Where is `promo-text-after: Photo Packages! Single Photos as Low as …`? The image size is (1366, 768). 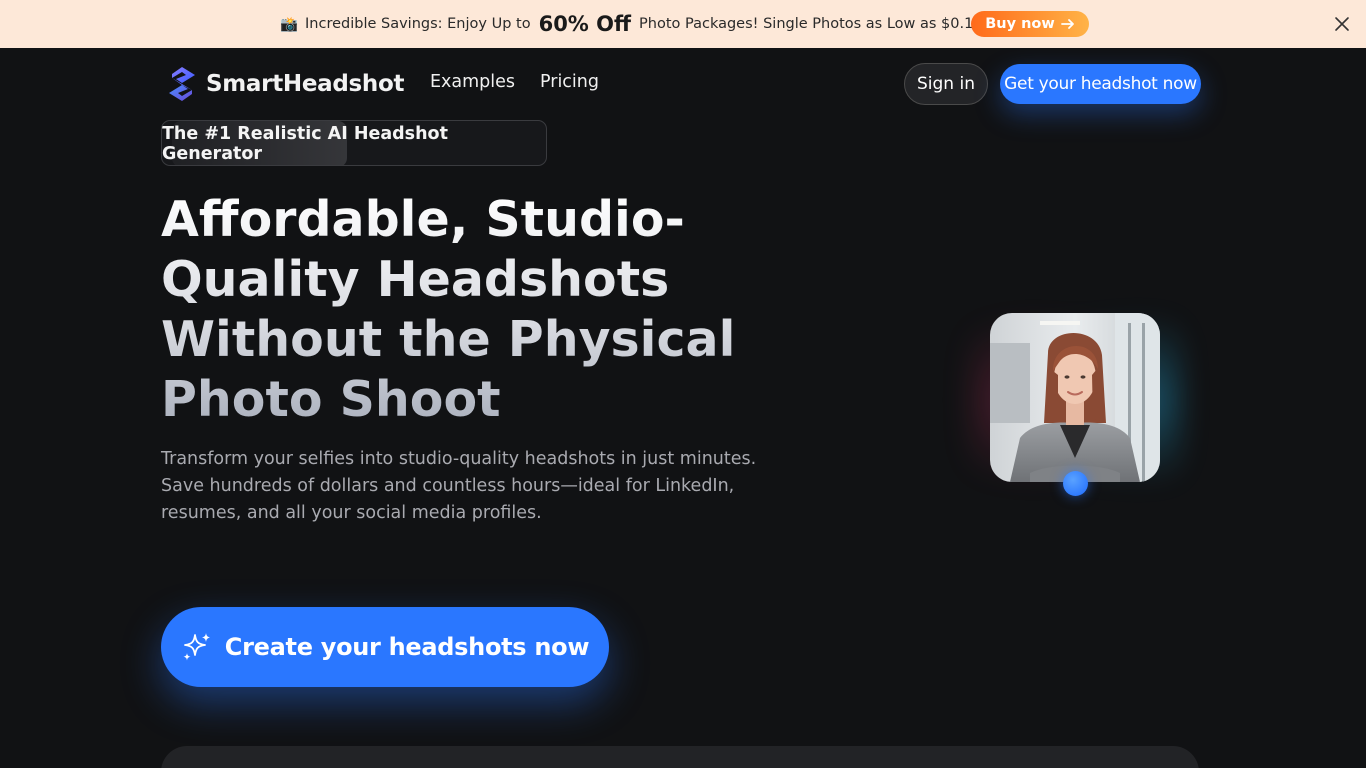
promo-text-after: Photo Packages! Single Photos as Low as … is located at coordinates (814, 24).